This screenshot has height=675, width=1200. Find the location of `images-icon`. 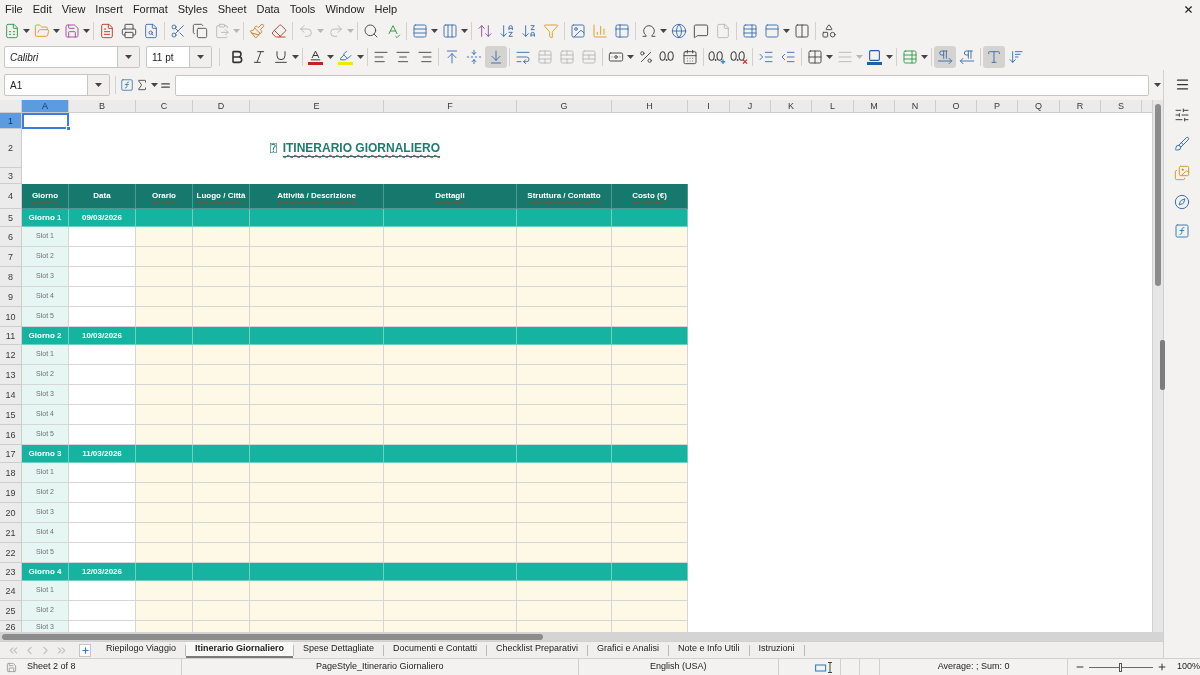

images-icon is located at coordinates (1182, 173).